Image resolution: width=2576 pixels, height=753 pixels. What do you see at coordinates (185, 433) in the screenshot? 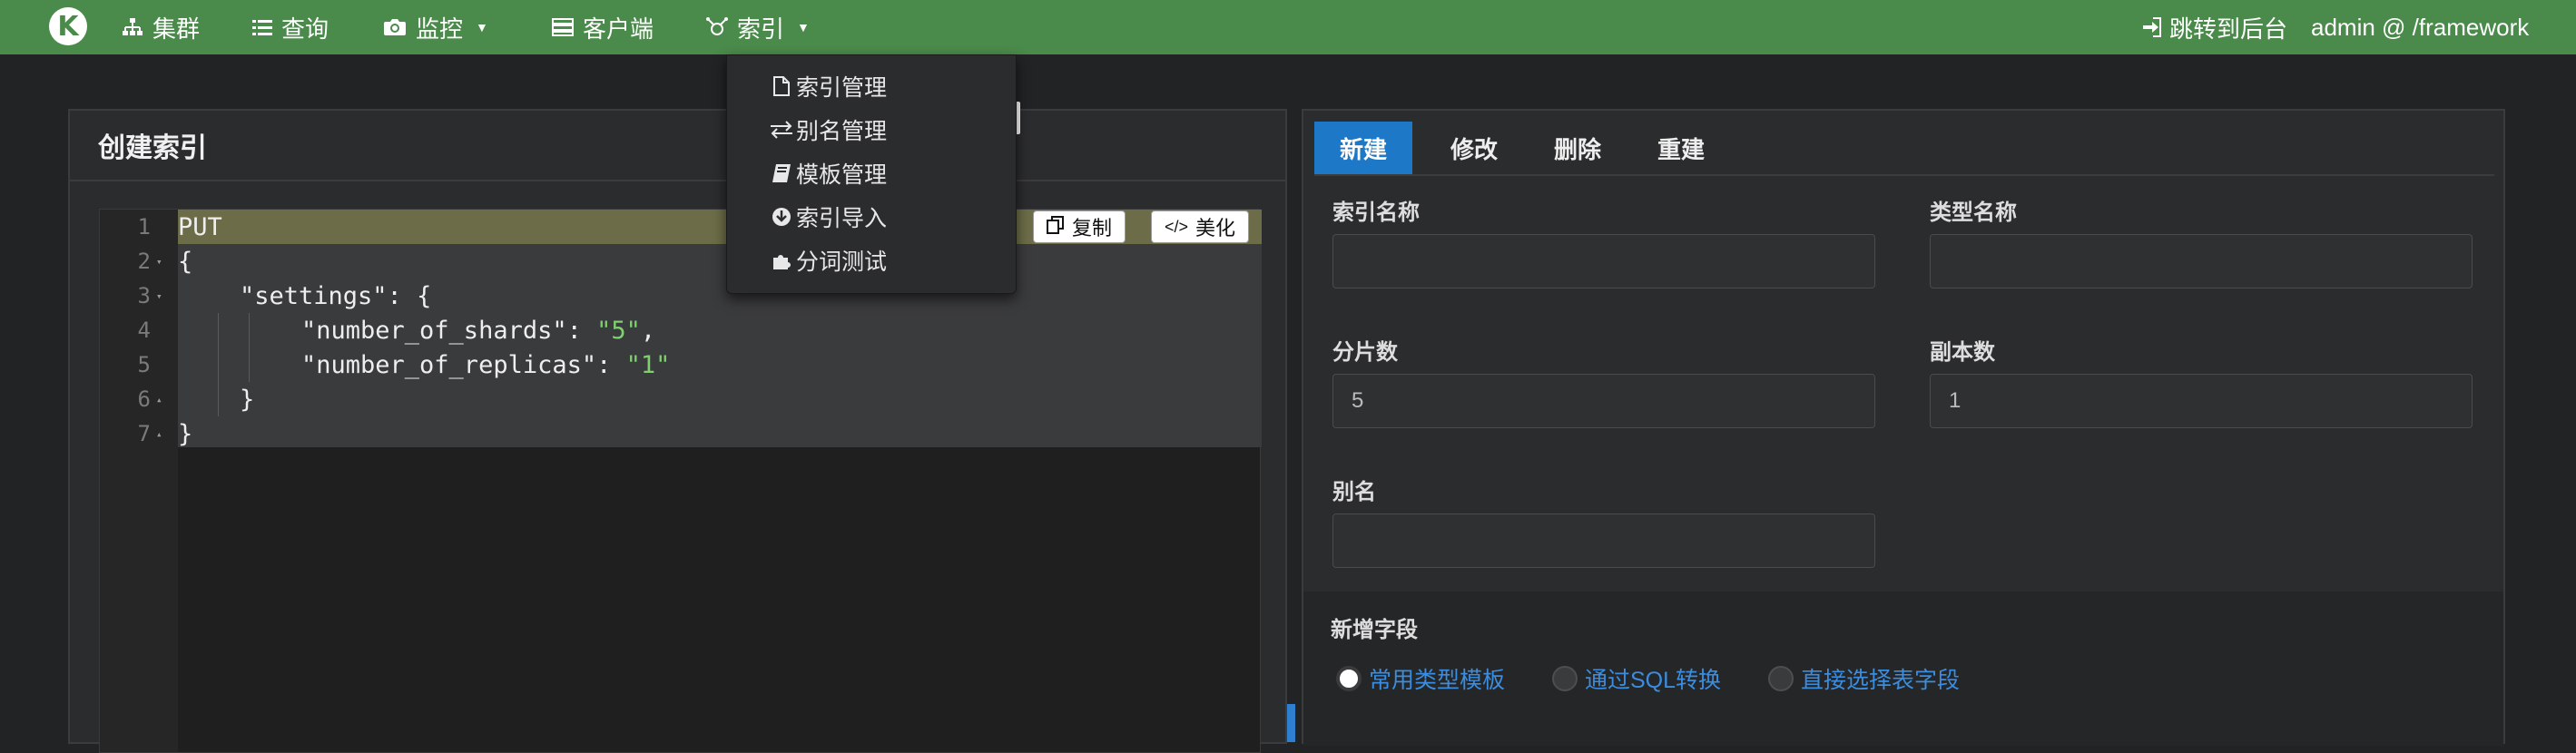
I see `code-line-7: }` at bounding box center [185, 433].